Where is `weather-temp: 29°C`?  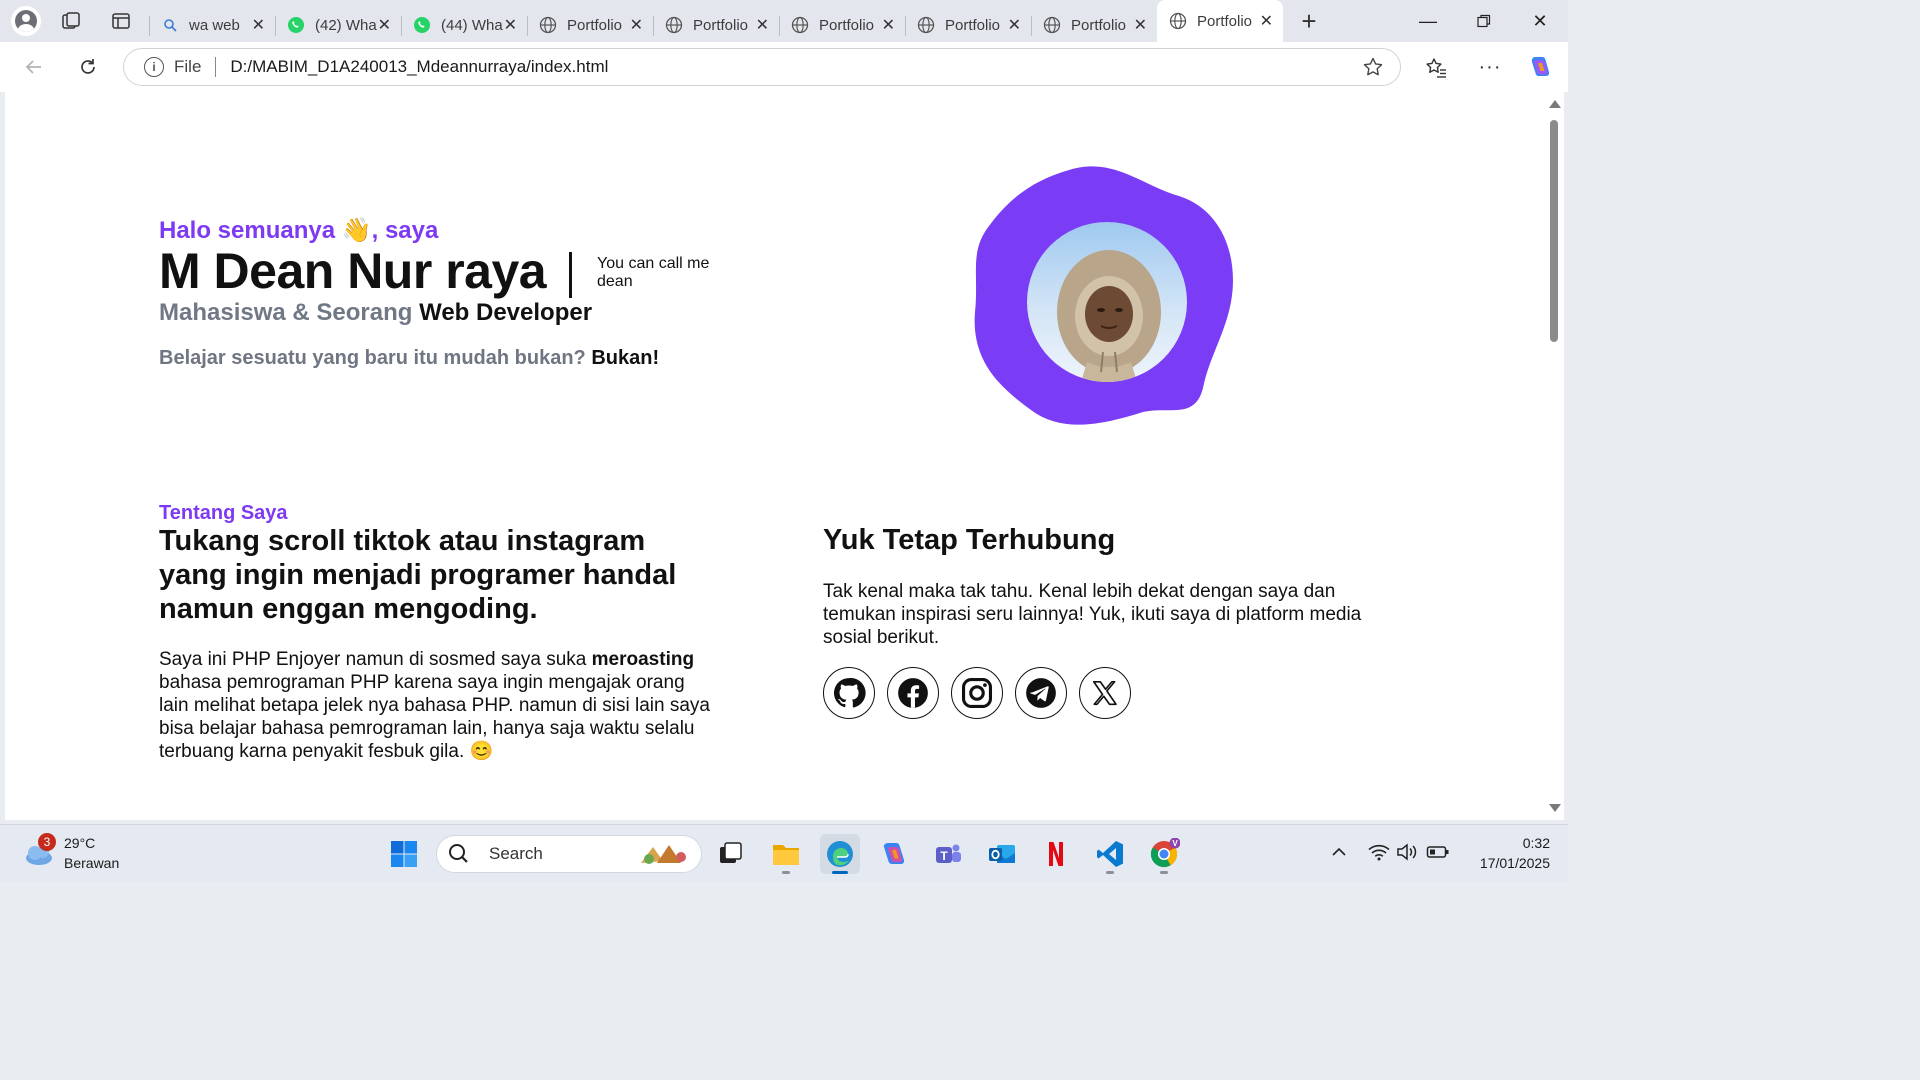 weather-temp: 29°C is located at coordinates (80, 843).